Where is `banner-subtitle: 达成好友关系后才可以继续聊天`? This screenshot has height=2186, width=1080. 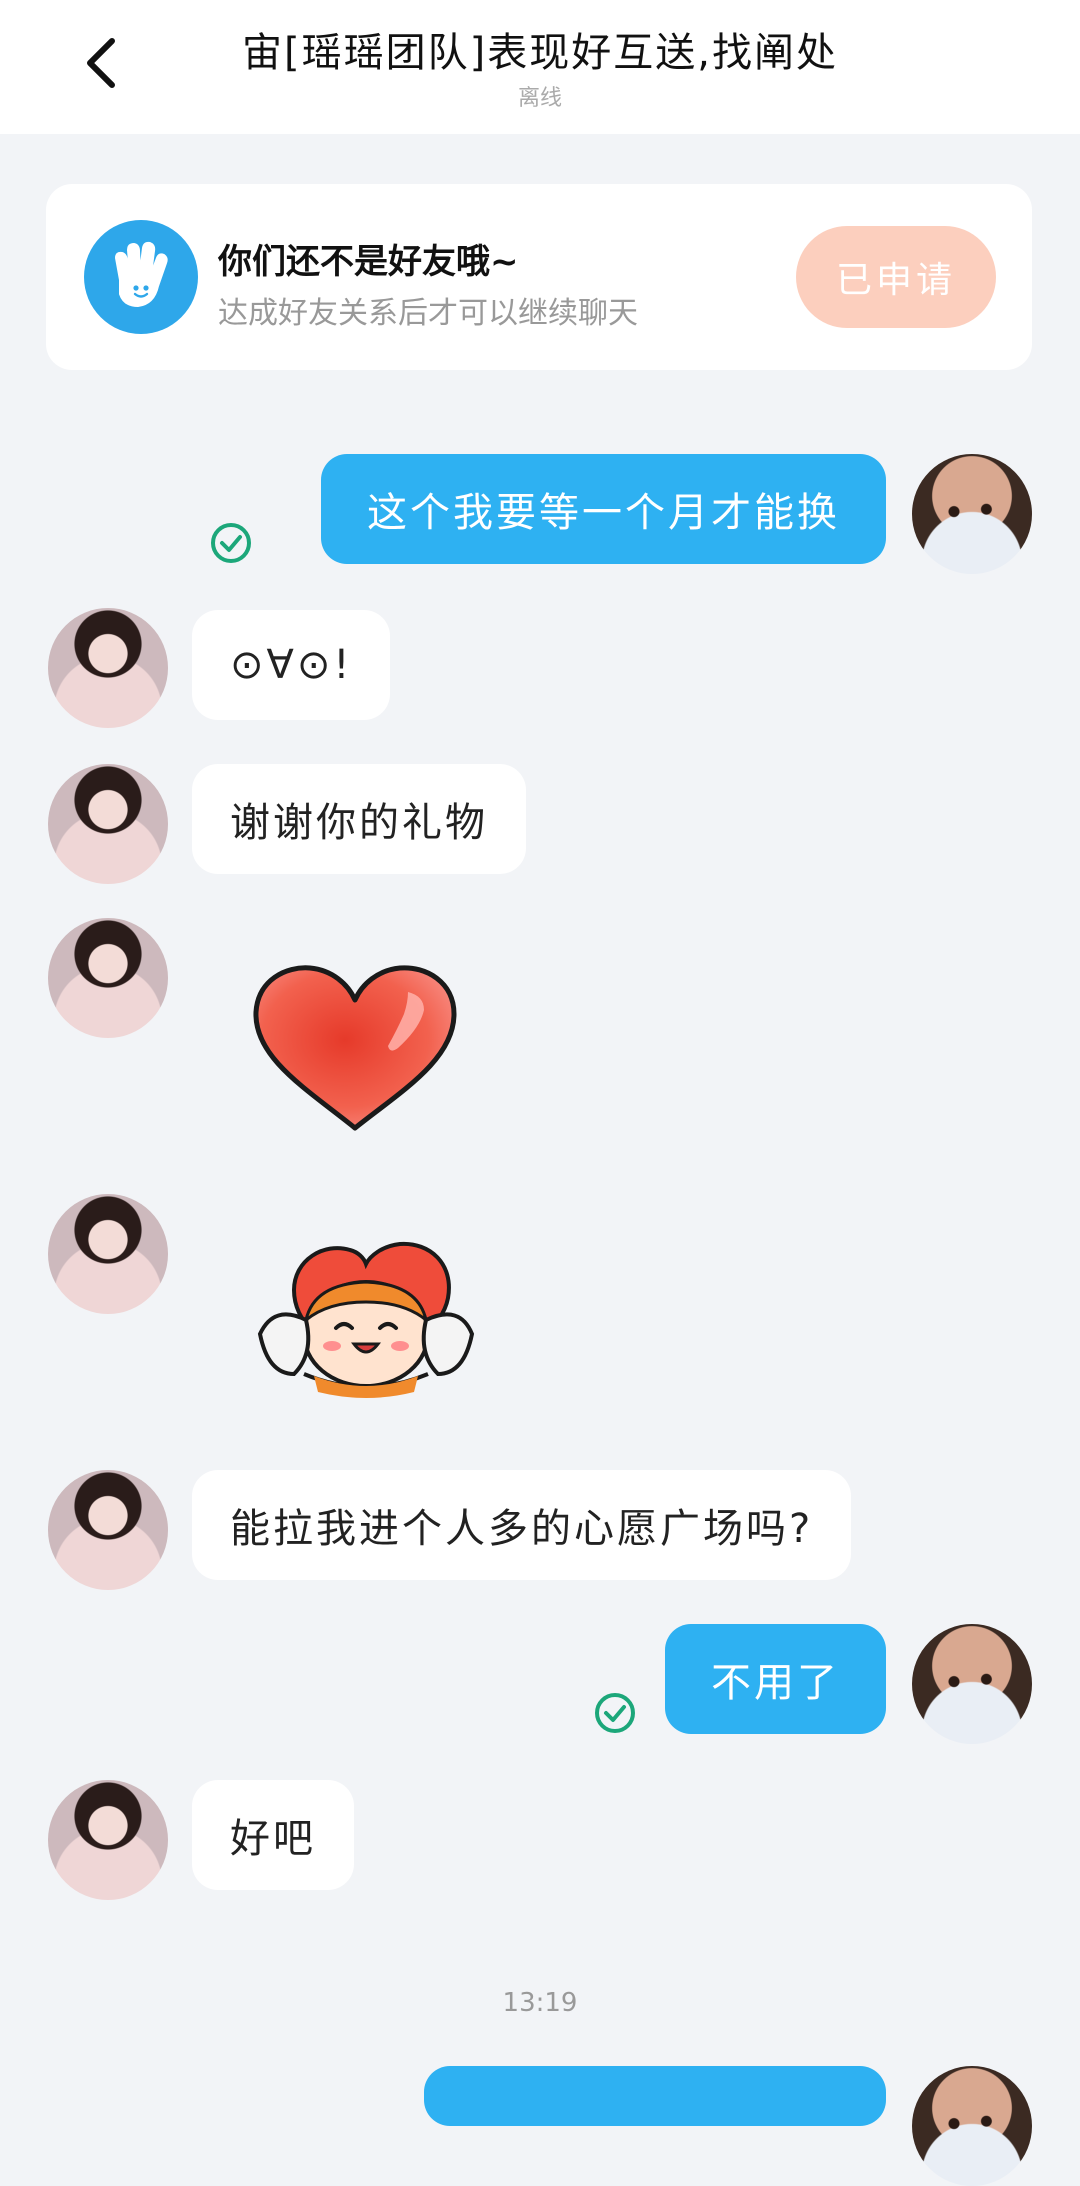 banner-subtitle: 达成好友关系后才可以继续聊天 is located at coordinates (428, 313).